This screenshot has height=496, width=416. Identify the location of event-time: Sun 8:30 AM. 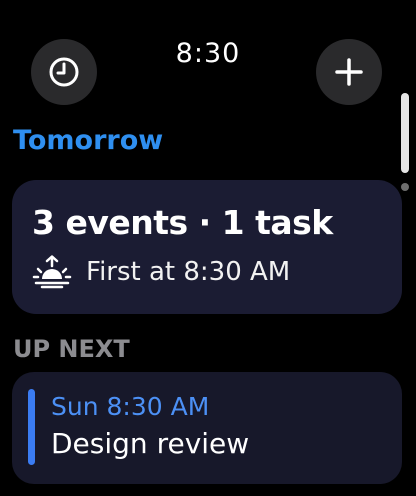
(130, 406).